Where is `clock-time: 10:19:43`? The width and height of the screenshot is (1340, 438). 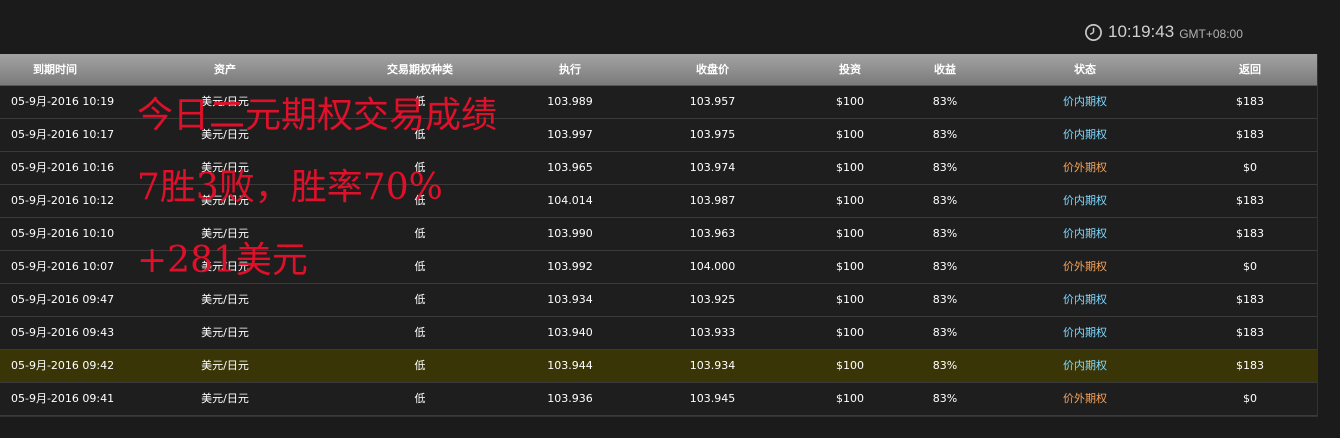 clock-time: 10:19:43 is located at coordinates (1141, 31).